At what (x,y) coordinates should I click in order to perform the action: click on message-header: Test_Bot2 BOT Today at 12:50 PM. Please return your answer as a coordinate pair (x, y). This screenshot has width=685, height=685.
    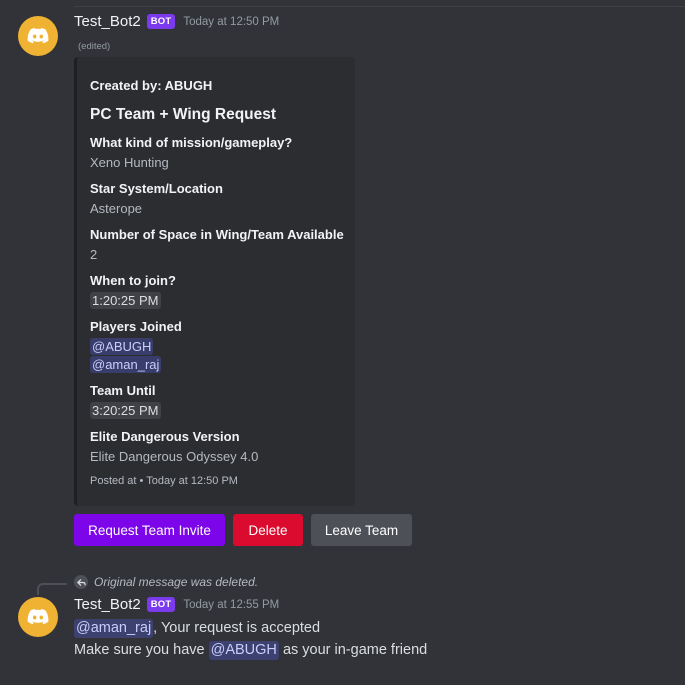
    Looking at the image, I should click on (176, 21).